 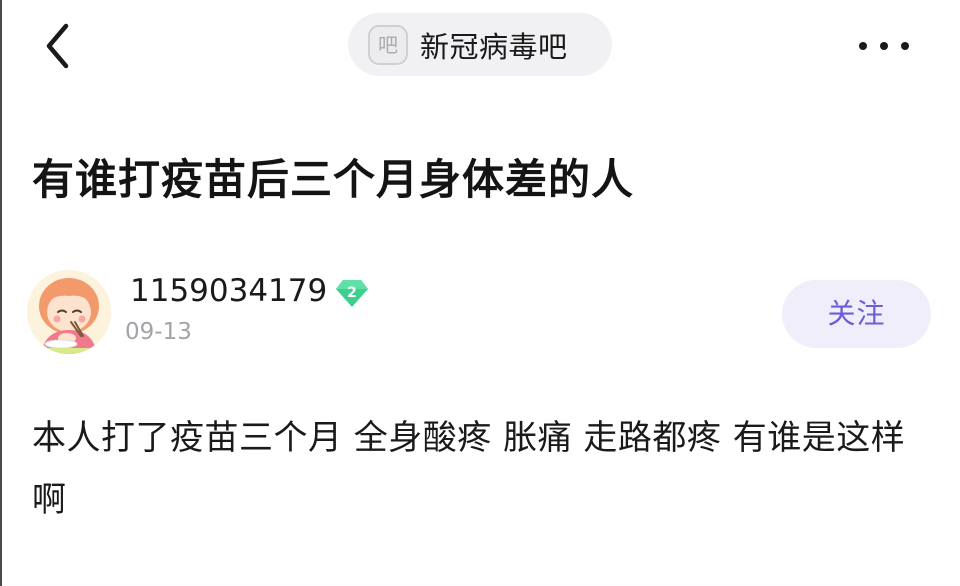 I want to click on level-badge: 2, so click(x=352, y=293).